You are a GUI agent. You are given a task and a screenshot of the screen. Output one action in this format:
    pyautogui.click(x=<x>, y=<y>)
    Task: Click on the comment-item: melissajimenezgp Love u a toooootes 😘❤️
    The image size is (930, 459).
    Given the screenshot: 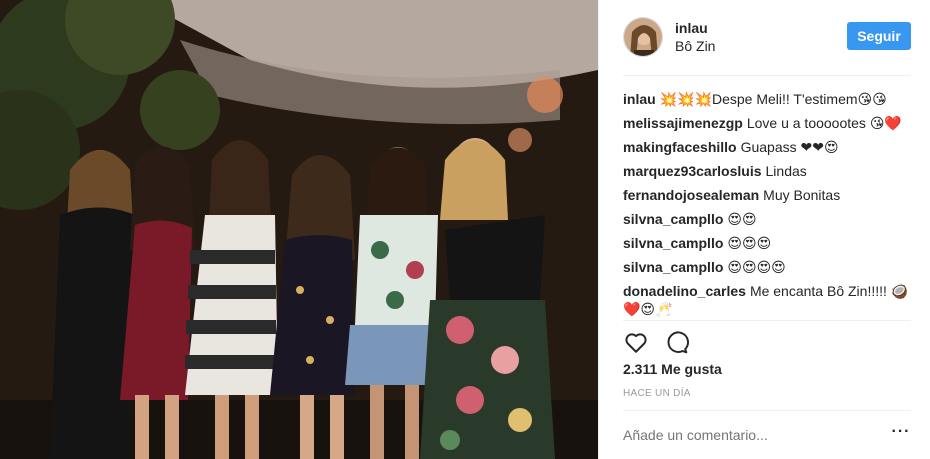 What is the action you would take?
    pyautogui.click(x=768, y=123)
    